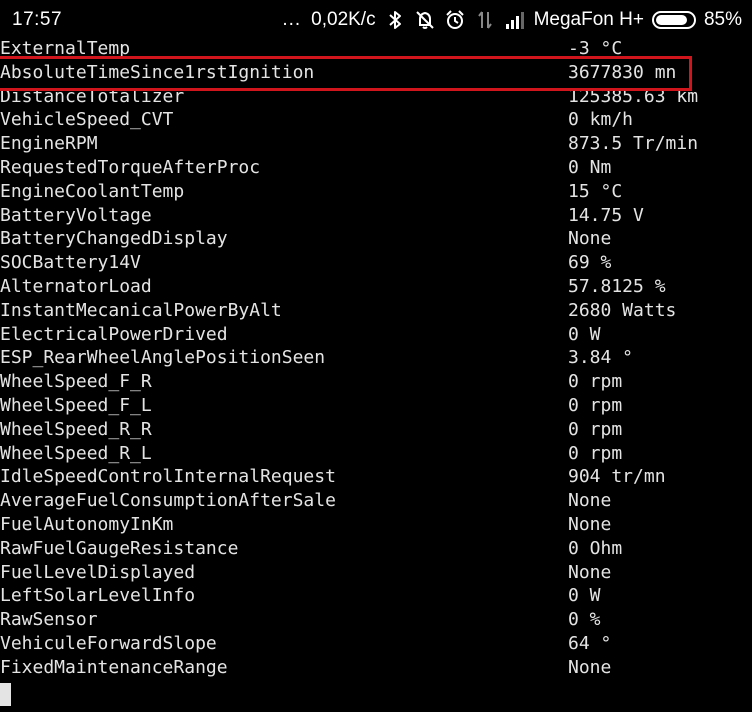 Image resolution: width=752 pixels, height=712 pixels. Describe the element at coordinates (606, 215) in the screenshot. I see `parameter-value: 14.75 V` at that location.